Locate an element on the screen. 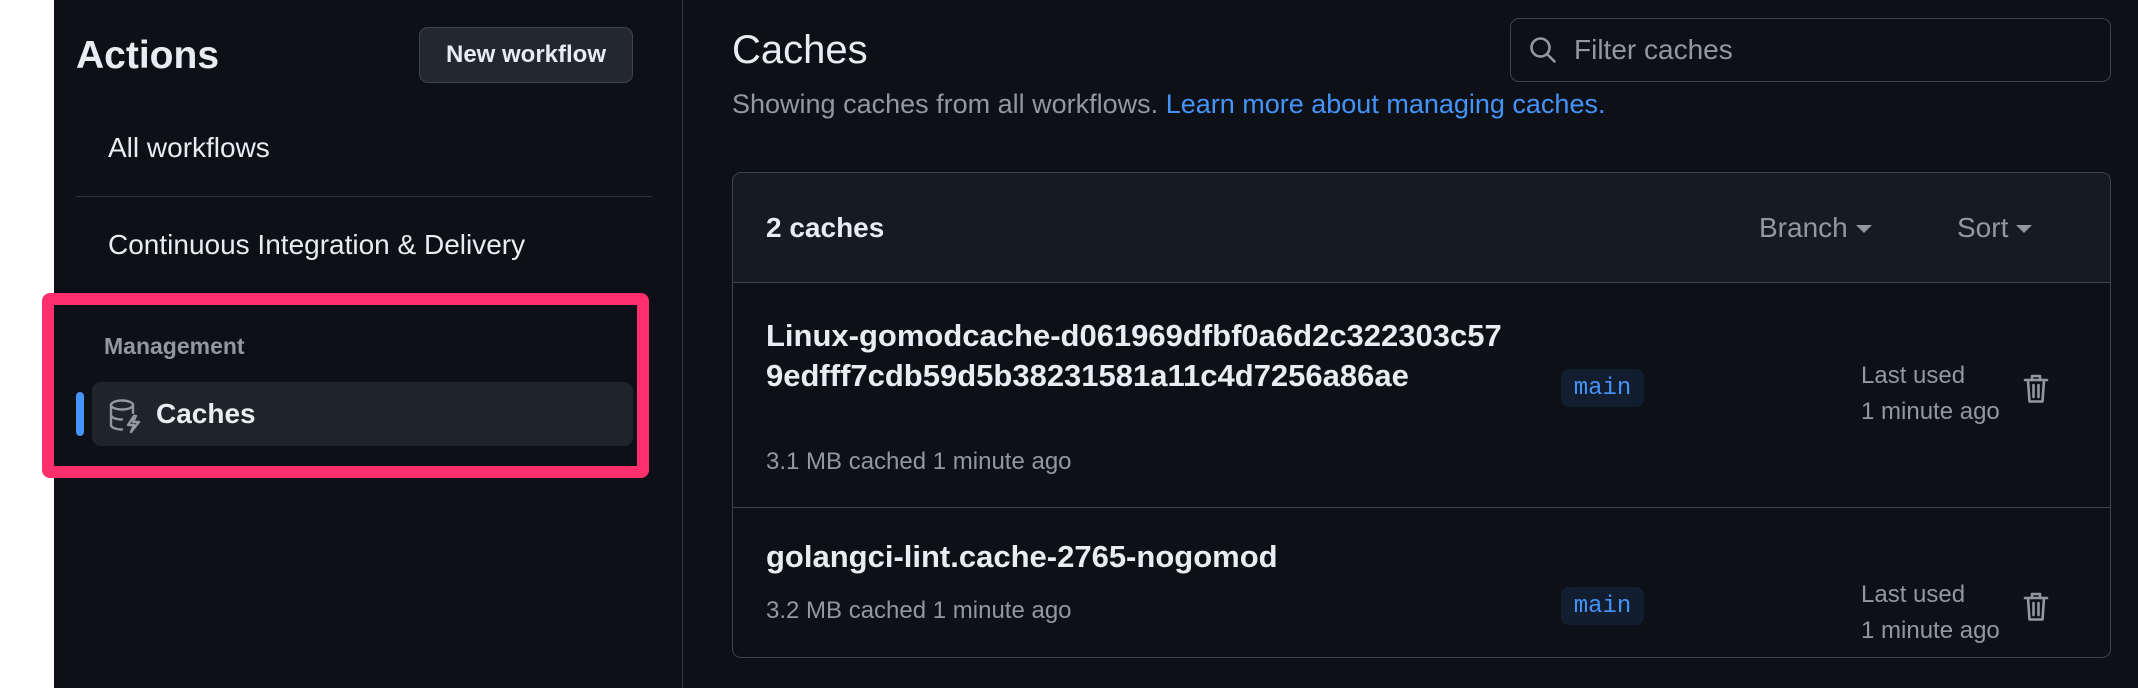  filter-caches-box is located at coordinates (1810, 50).